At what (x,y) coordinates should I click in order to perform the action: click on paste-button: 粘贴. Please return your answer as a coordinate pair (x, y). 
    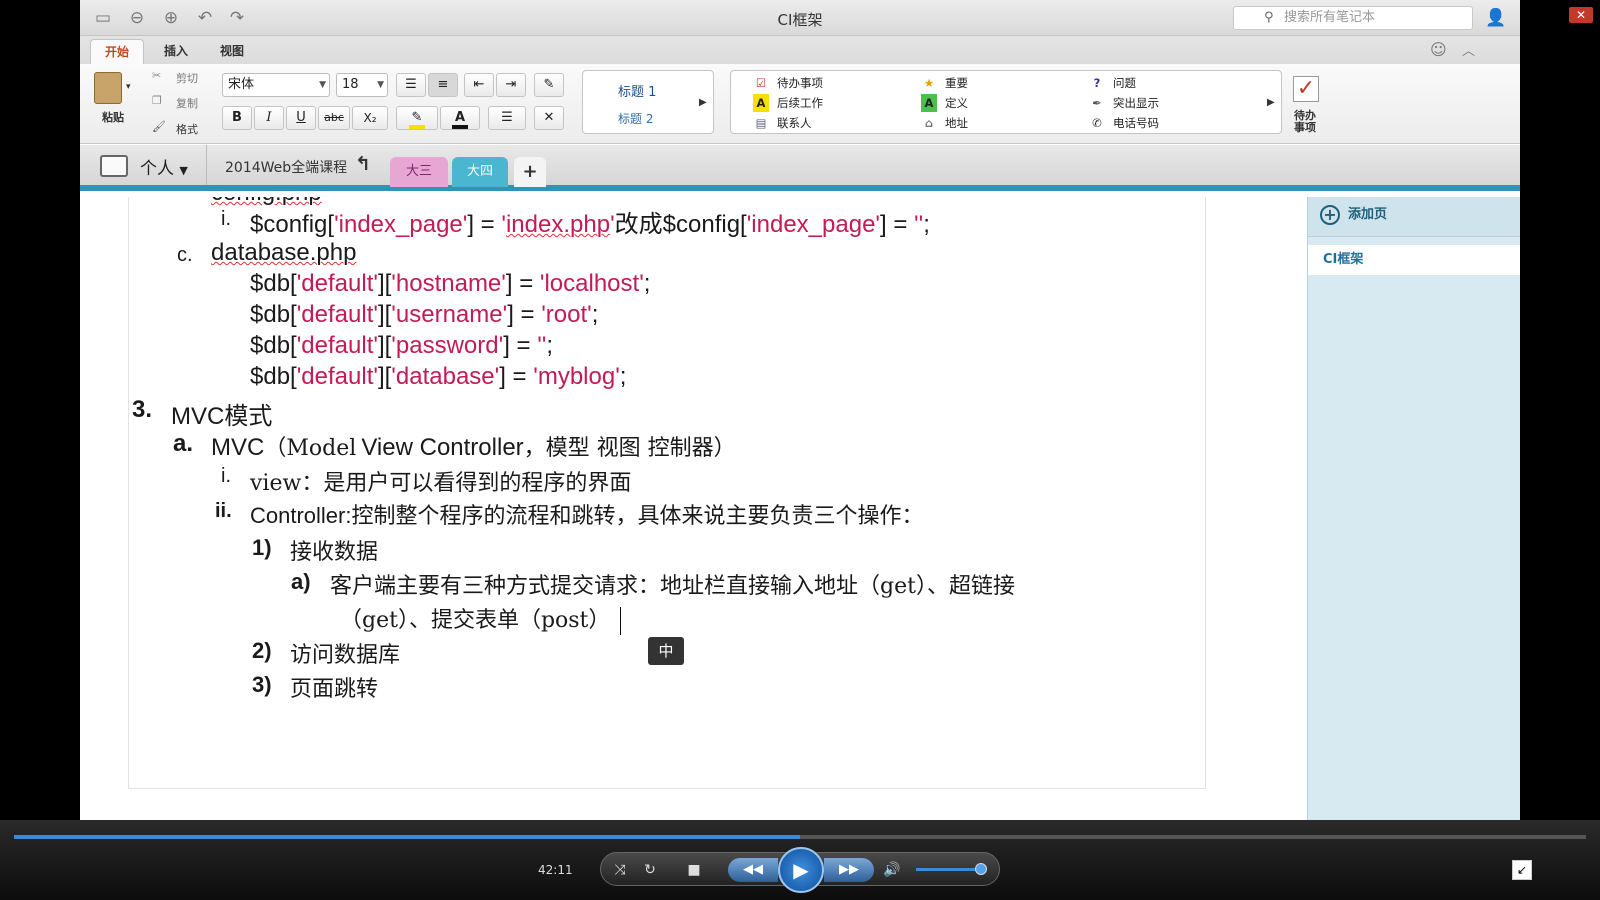
    Looking at the image, I should click on (113, 117).